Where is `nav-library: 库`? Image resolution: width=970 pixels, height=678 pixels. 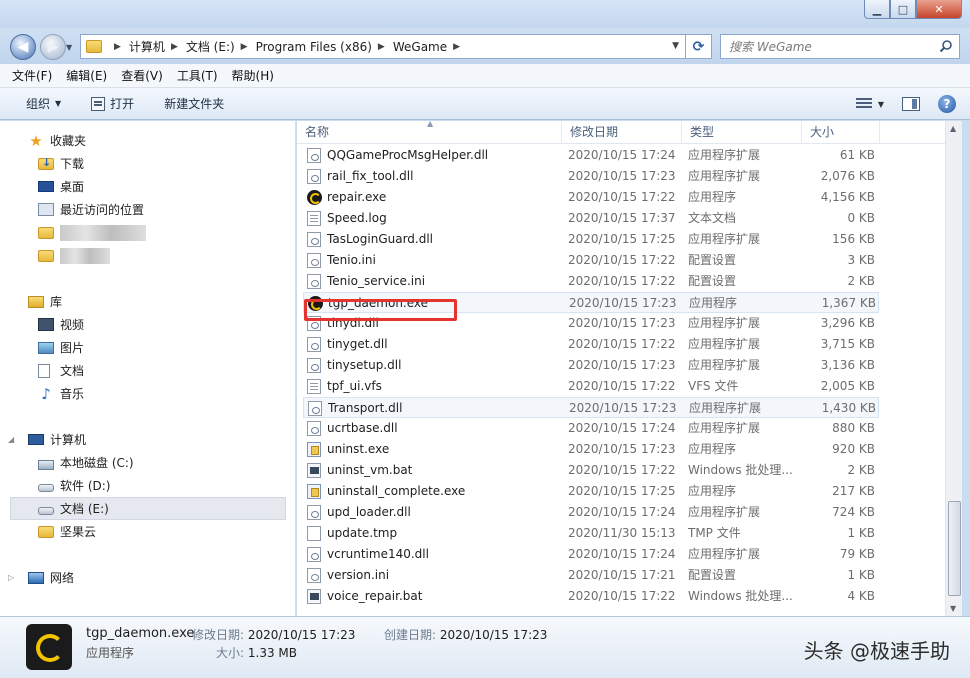 nav-library: 库 is located at coordinates (145, 301).